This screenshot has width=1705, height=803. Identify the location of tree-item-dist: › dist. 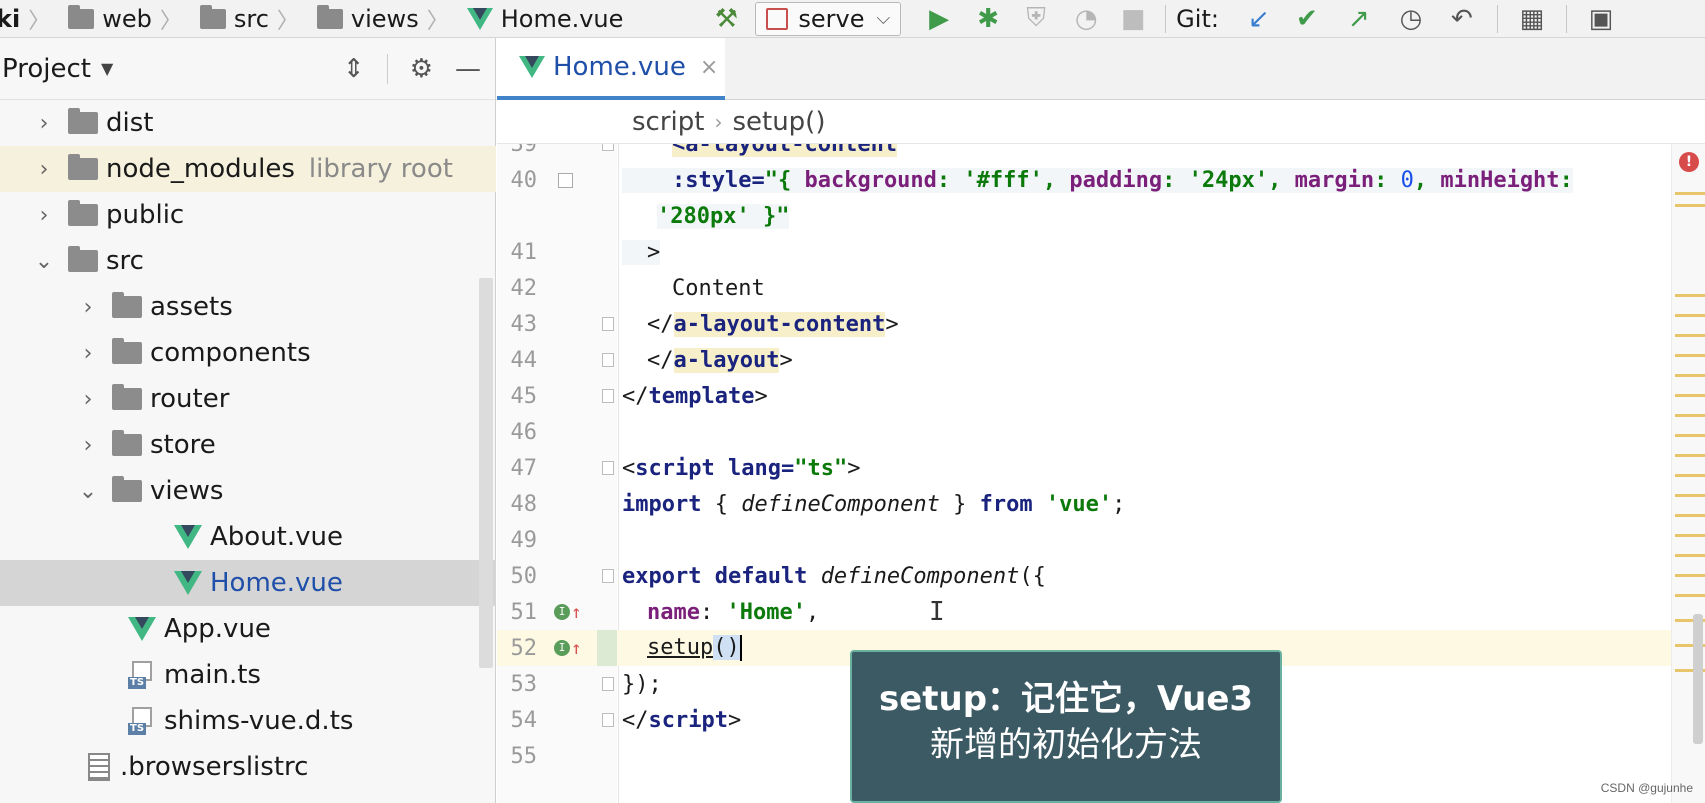
(248, 123).